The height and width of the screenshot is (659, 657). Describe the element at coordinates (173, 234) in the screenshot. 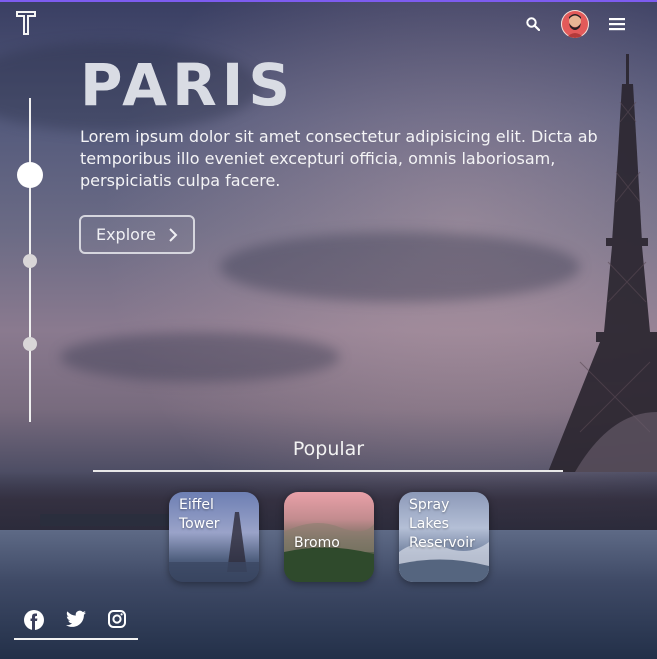

I see `chevron-right-icon` at that location.